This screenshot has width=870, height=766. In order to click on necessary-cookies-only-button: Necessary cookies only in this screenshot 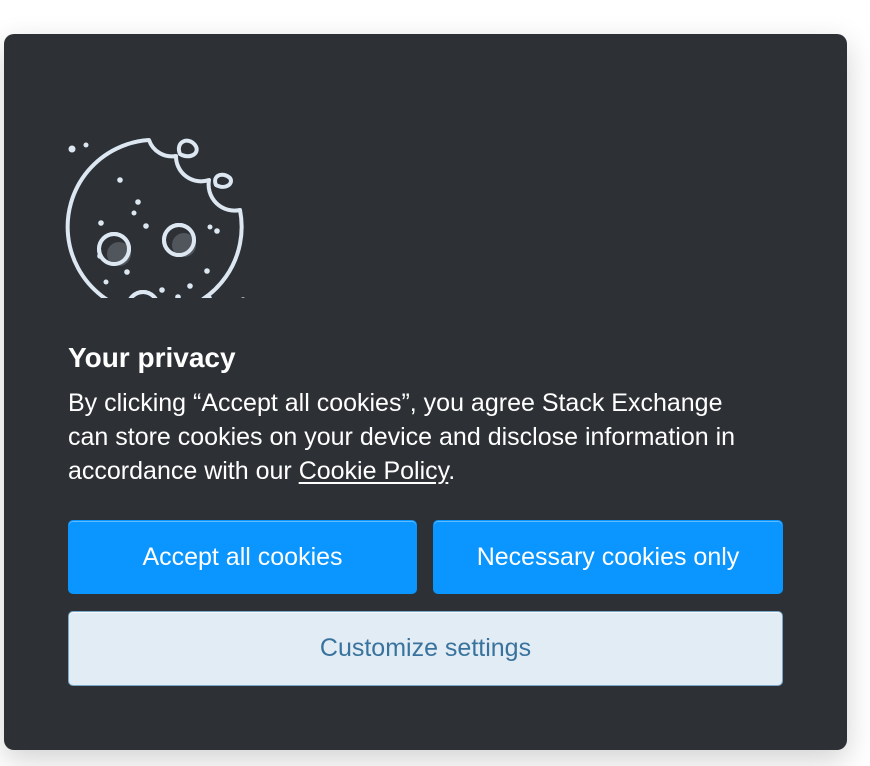, I will do `click(608, 557)`.